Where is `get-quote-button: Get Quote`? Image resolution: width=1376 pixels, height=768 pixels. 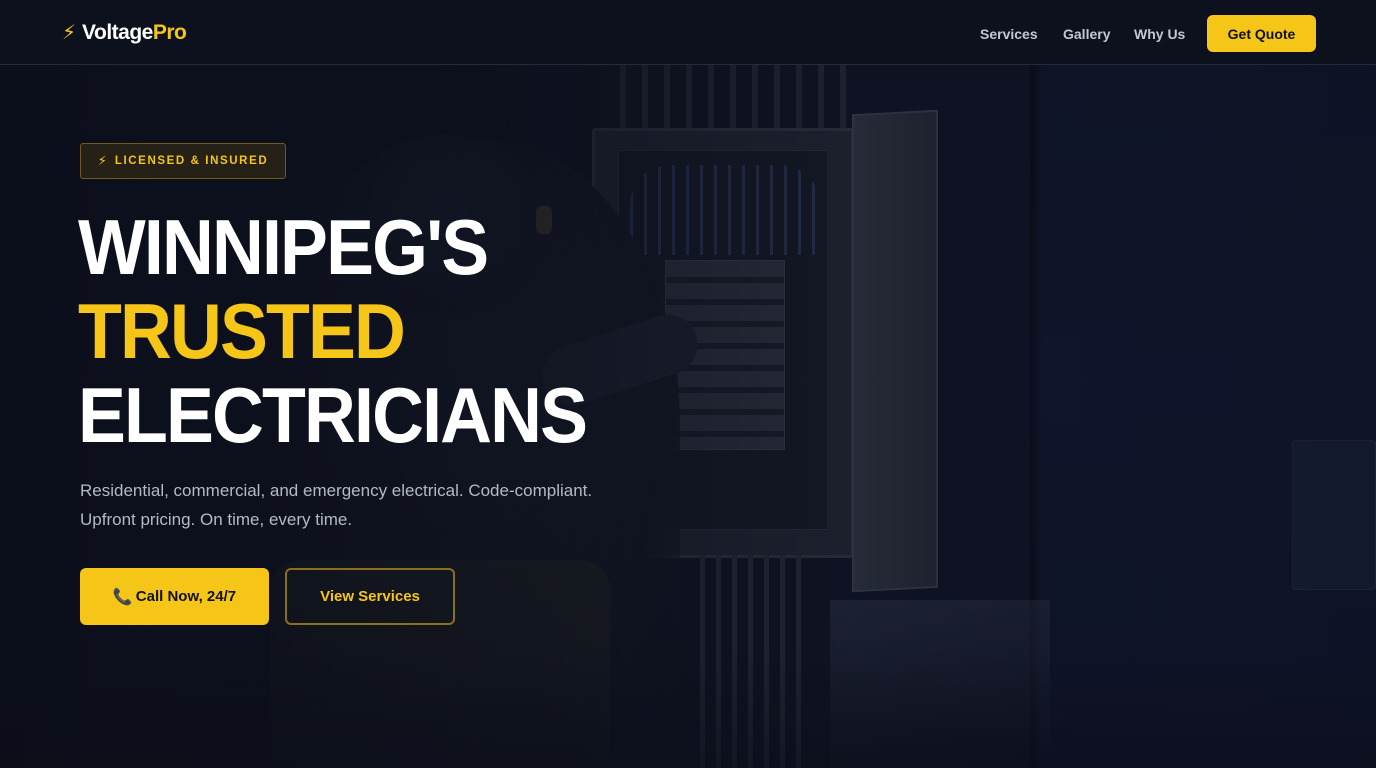 get-quote-button: Get Quote is located at coordinates (1261, 33).